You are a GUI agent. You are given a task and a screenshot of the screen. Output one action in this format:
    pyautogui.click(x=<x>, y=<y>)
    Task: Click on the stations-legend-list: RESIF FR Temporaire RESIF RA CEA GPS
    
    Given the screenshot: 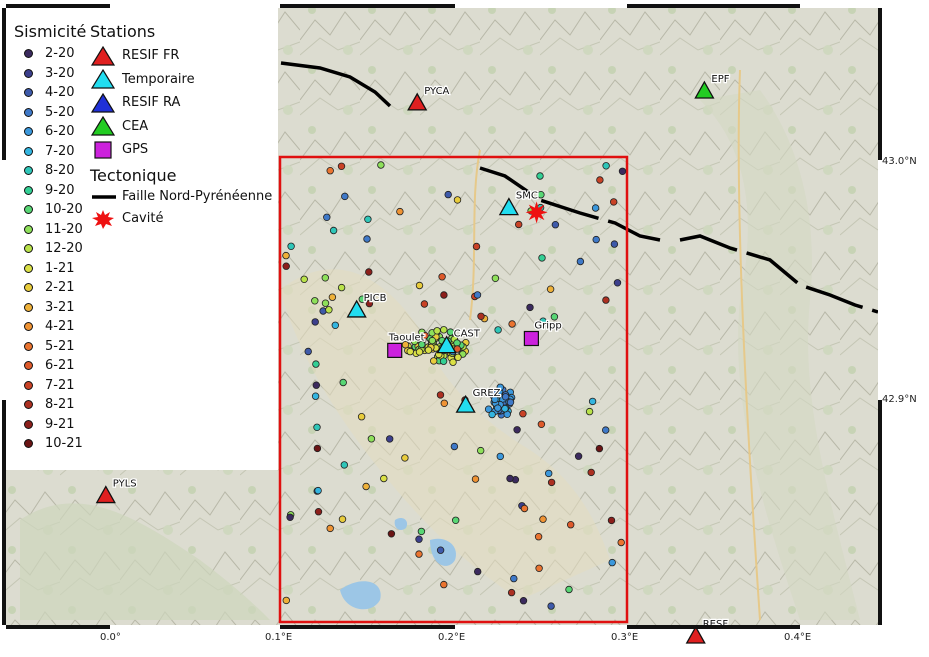 What is the action you would take?
    pyautogui.click(x=185, y=103)
    